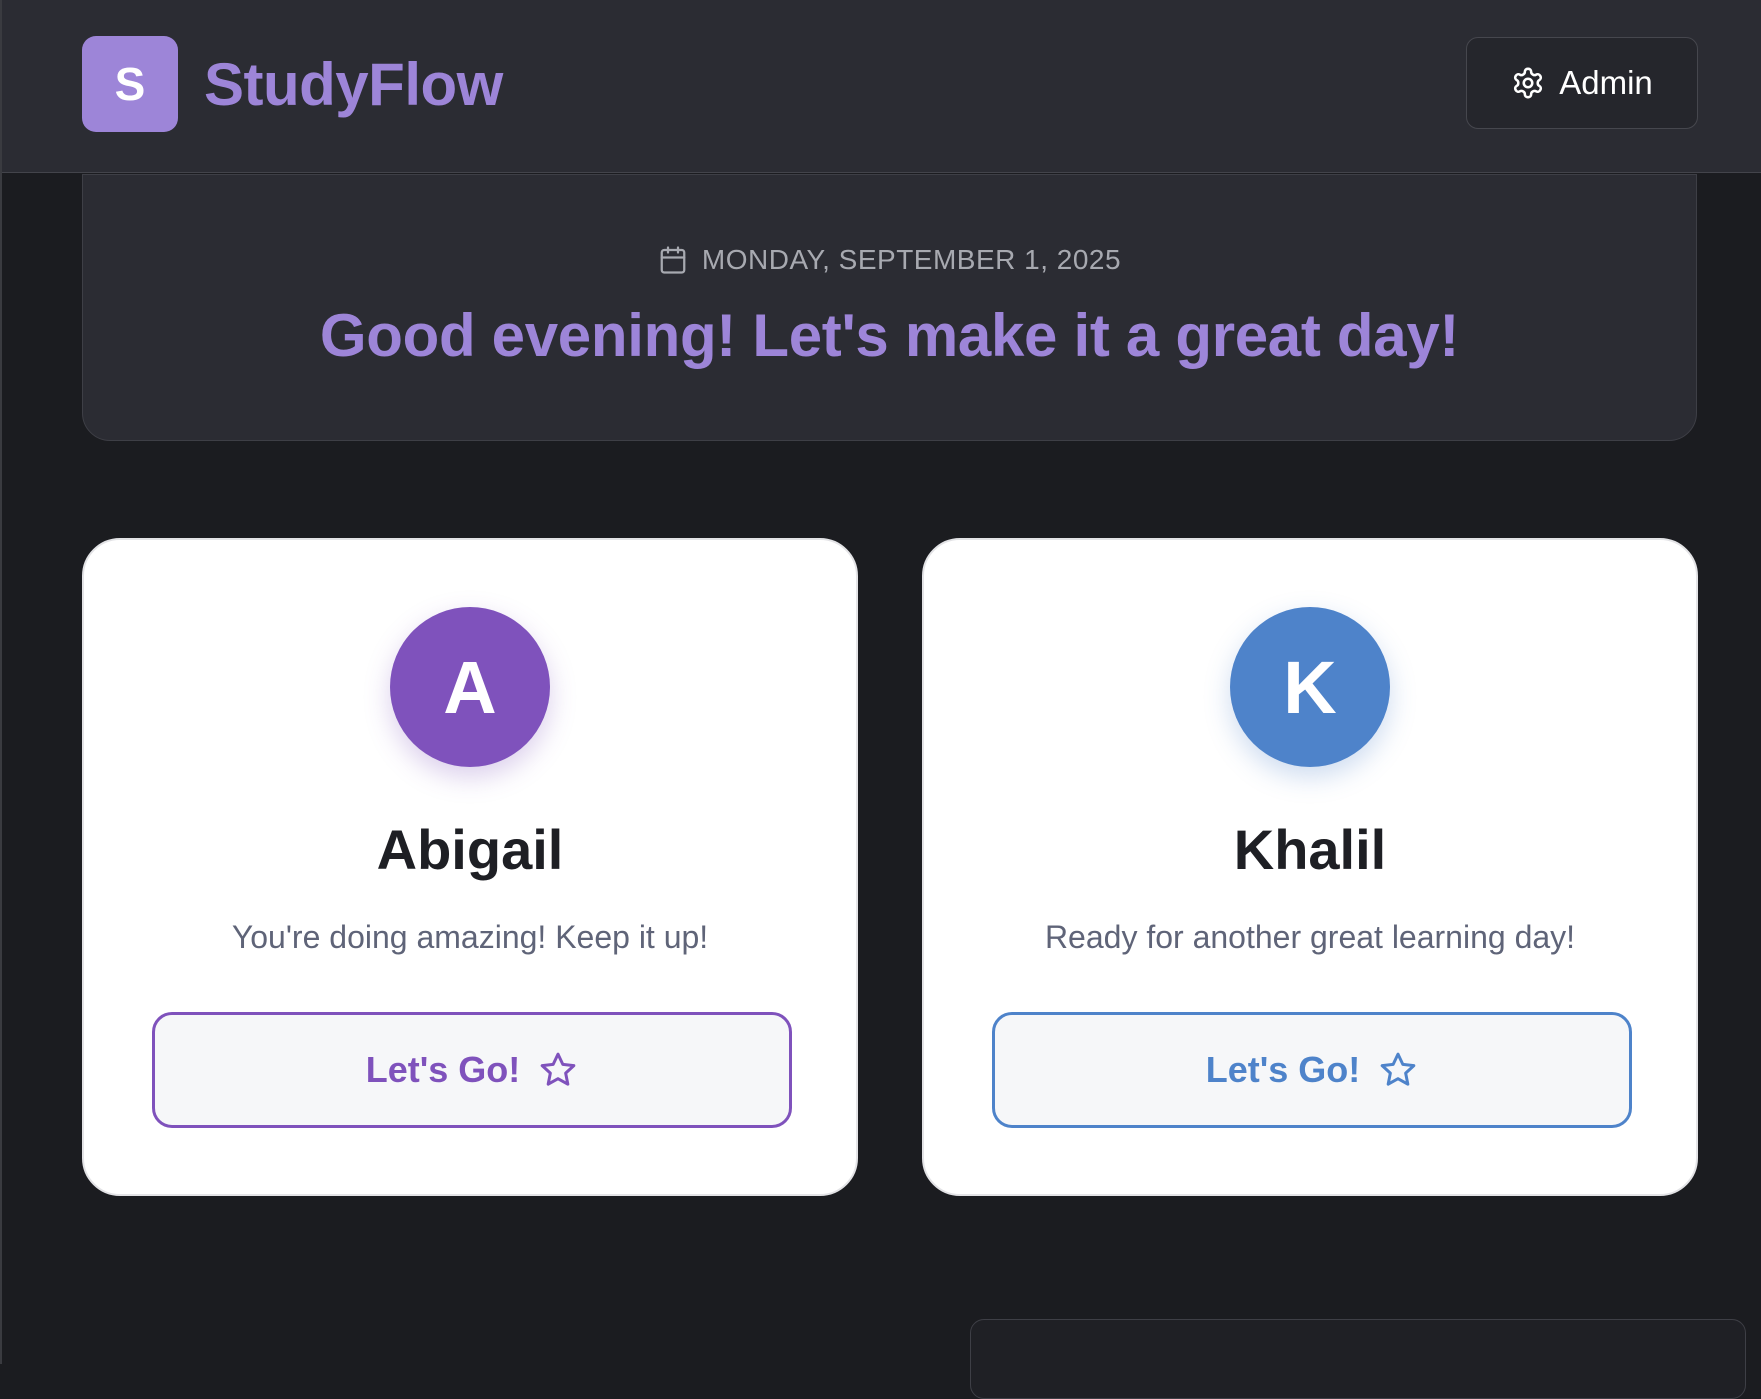 The height and width of the screenshot is (1399, 1761). What do you see at coordinates (1310, 849) in the screenshot?
I see `student-name: Khalil` at bounding box center [1310, 849].